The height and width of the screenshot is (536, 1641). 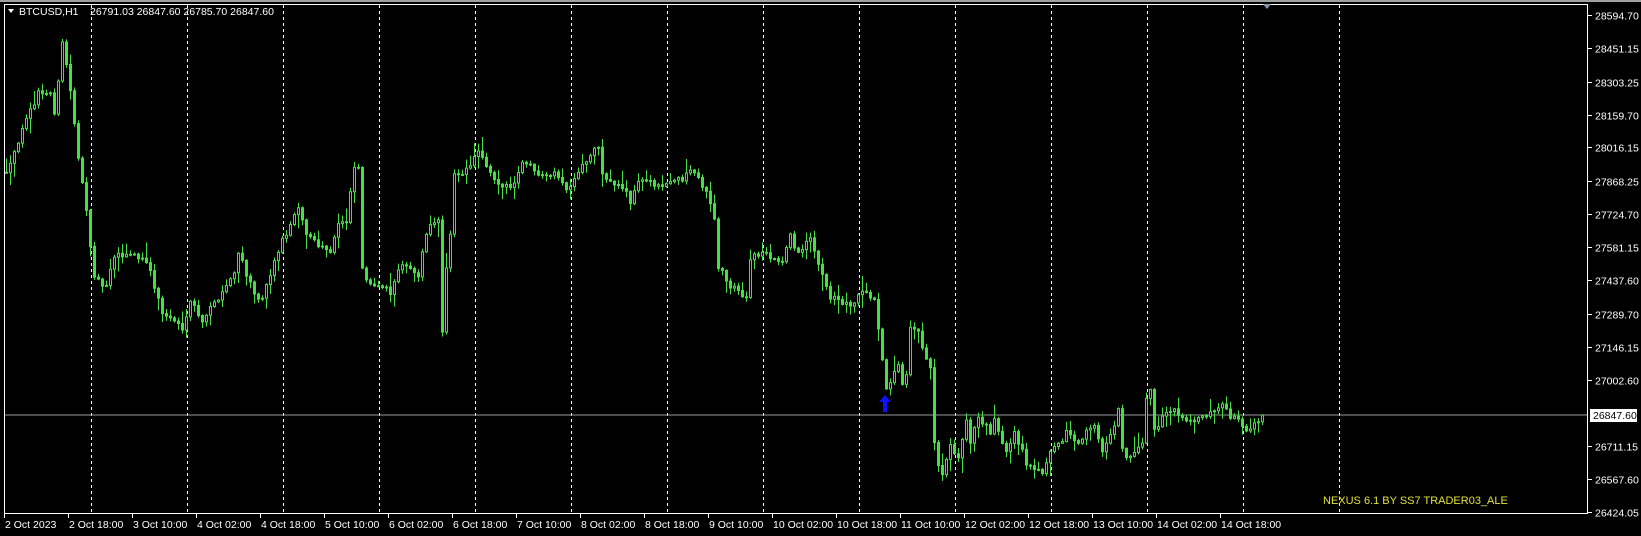 What do you see at coordinates (608, 525) in the screenshot?
I see `time-tick-label: 8 Oct 02:00` at bounding box center [608, 525].